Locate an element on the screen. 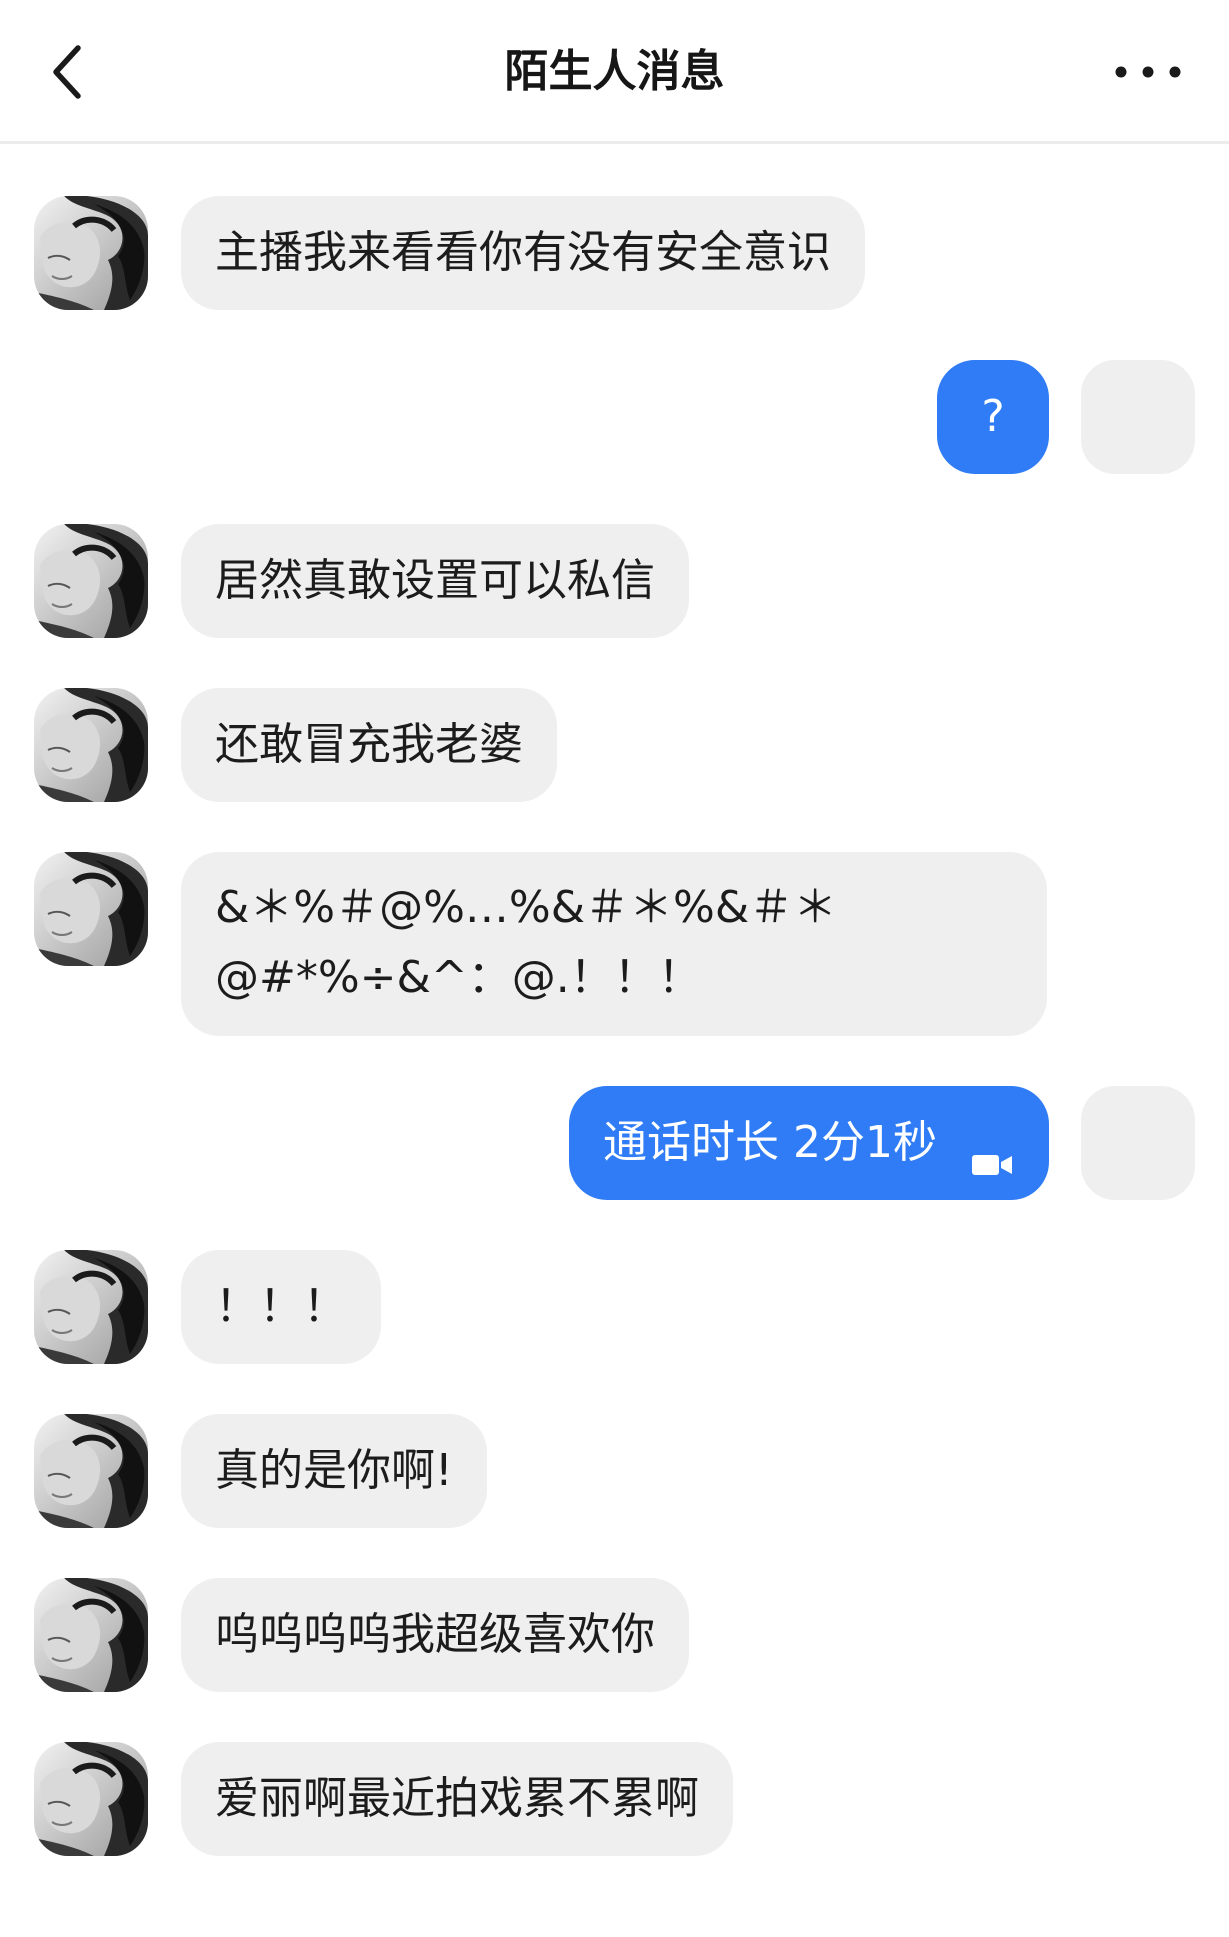  message-bubble: &＊%＃@%…%&＃＊%&＃＊ @#*%÷&^：@.！！！ is located at coordinates (614, 944).